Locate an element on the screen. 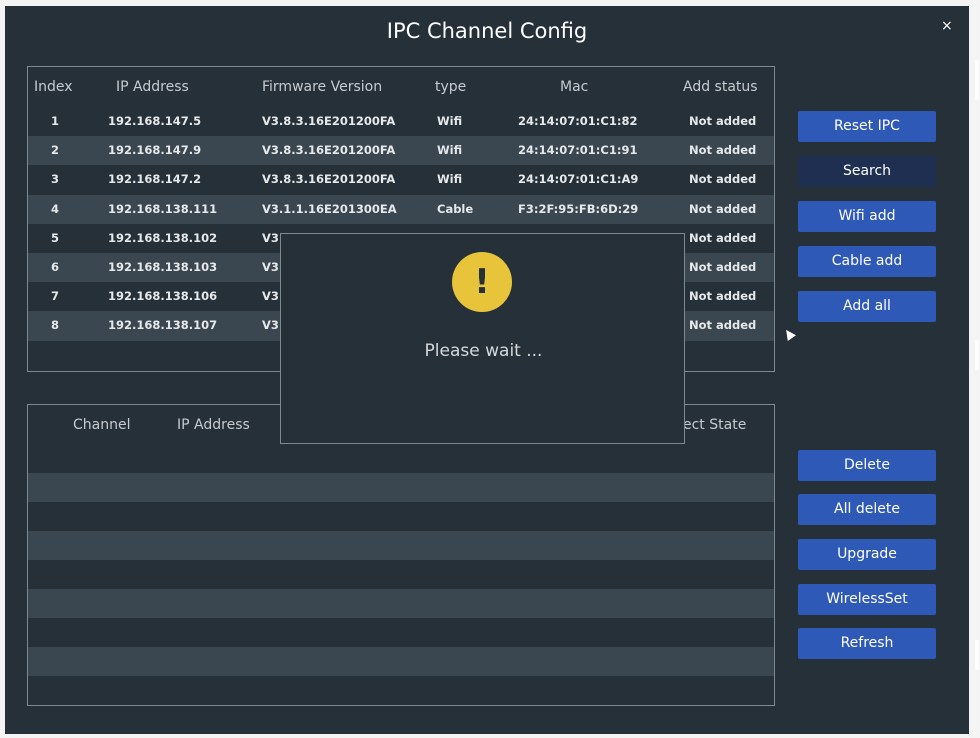 Image resolution: width=980 pixels, height=738 pixels. col-connect-state: ect State is located at coordinates (715, 425).